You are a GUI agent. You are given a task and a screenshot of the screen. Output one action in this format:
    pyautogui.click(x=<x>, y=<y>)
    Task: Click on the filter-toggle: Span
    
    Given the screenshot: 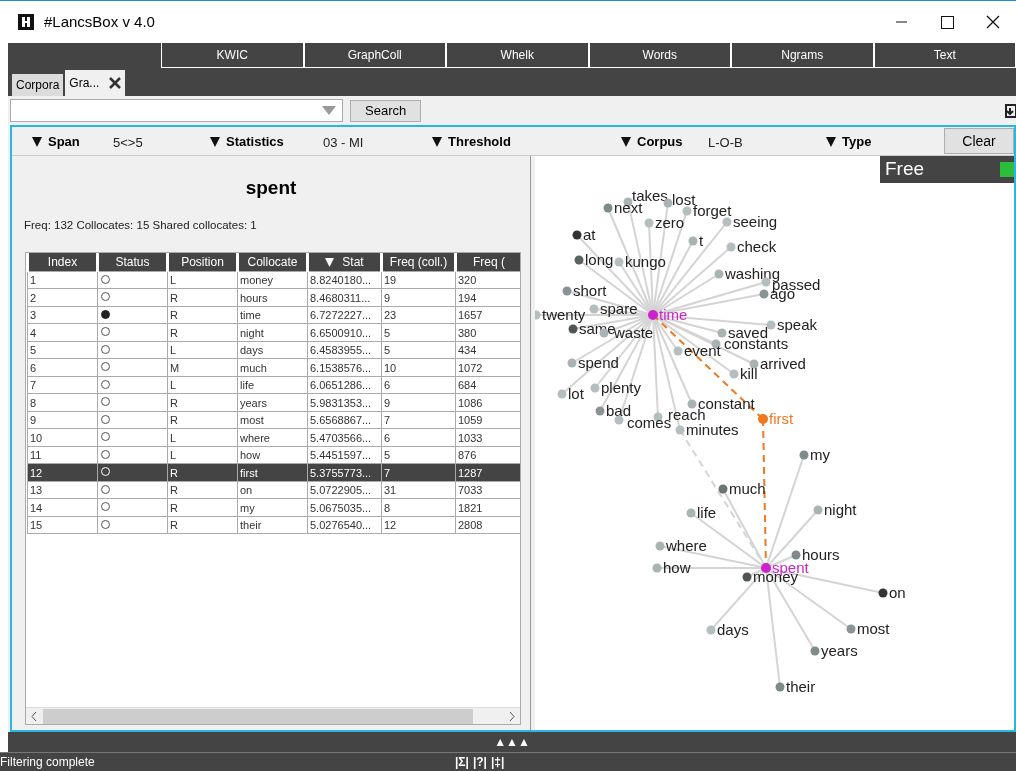 What is the action you would take?
    pyautogui.click(x=64, y=142)
    